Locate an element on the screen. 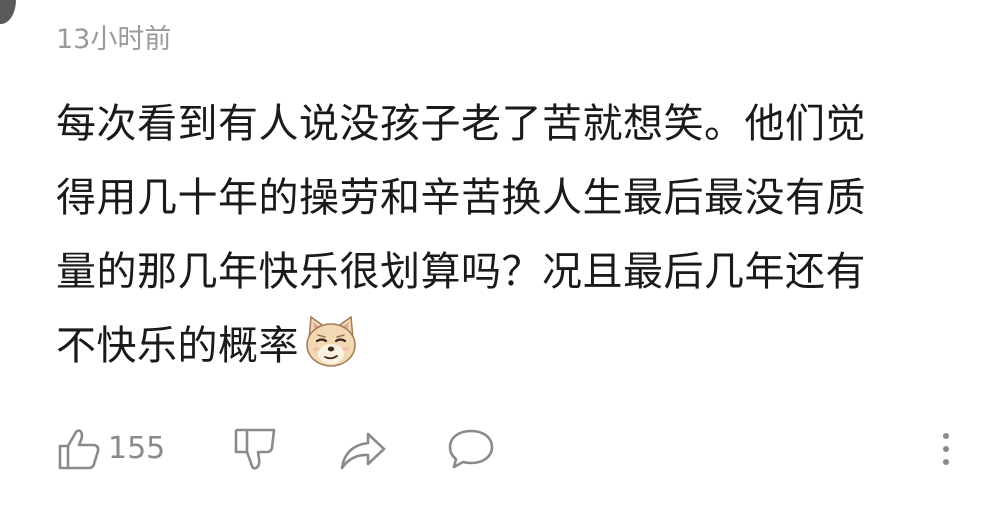 The height and width of the screenshot is (506, 999). comment-timestamp: 13小时前 is located at coordinates (114, 39).